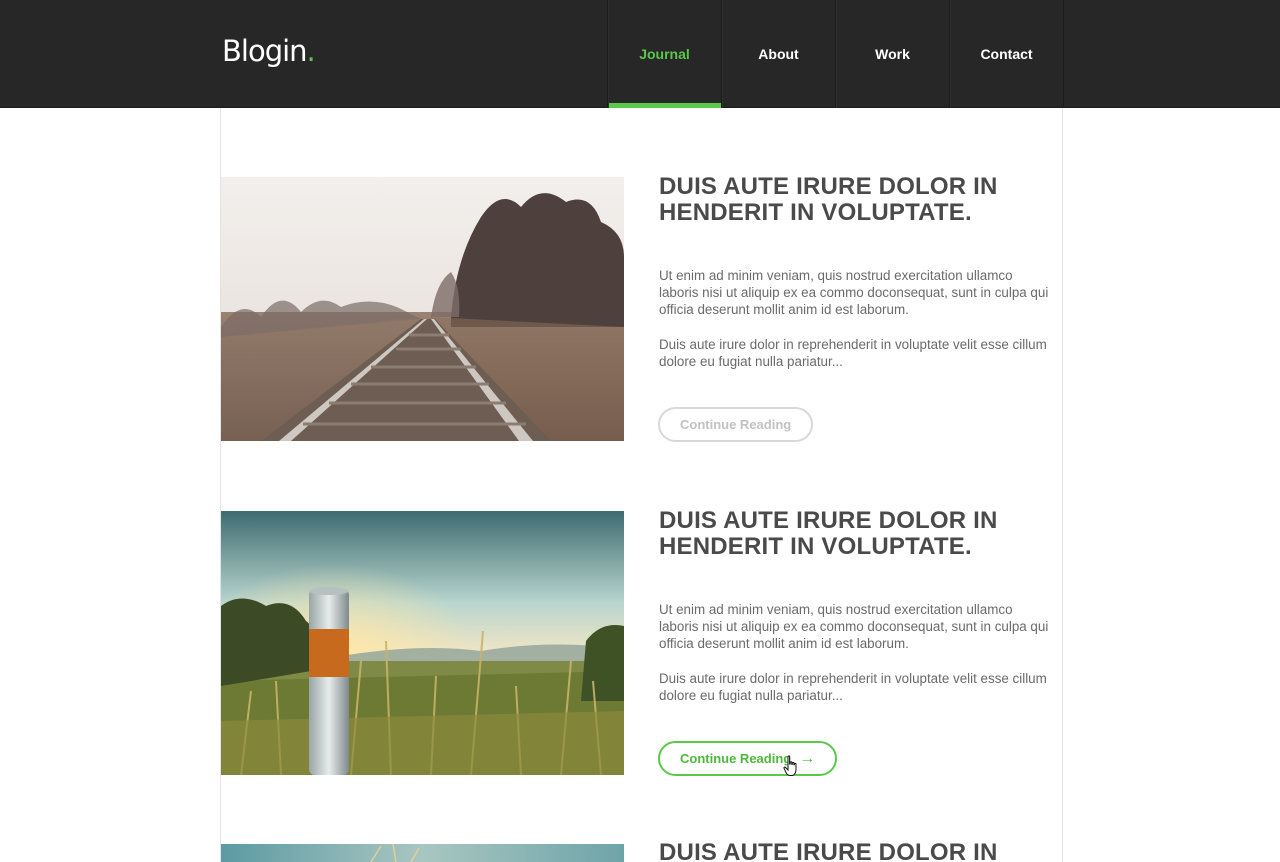 The width and height of the screenshot is (1280, 862). I want to click on nav-item-work: Work, so click(893, 54).